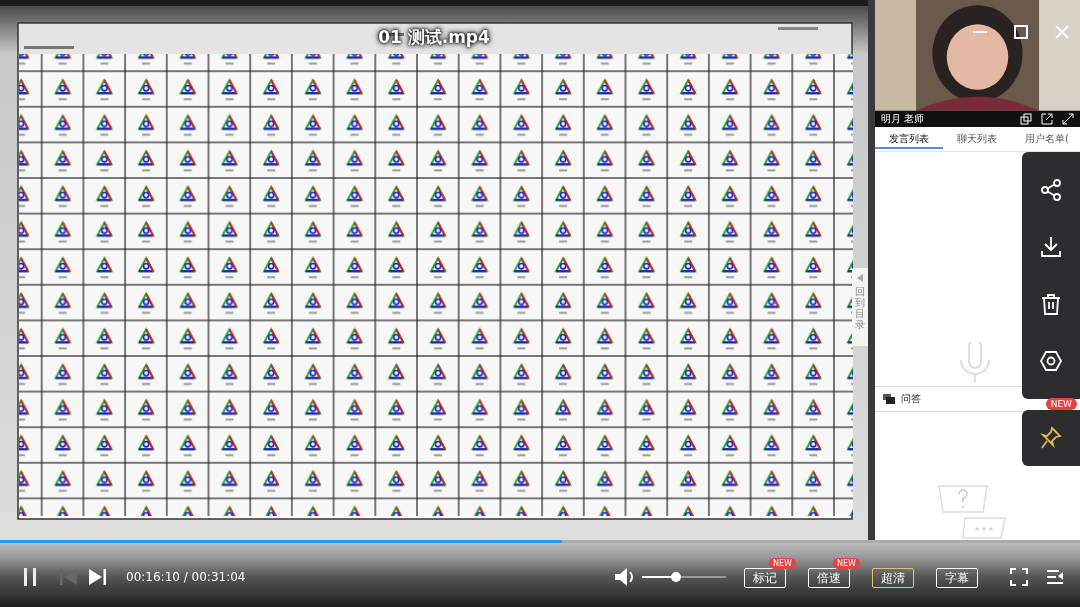 This screenshot has height=607, width=1080. I want to click on volume-icon, so click(625, 577).